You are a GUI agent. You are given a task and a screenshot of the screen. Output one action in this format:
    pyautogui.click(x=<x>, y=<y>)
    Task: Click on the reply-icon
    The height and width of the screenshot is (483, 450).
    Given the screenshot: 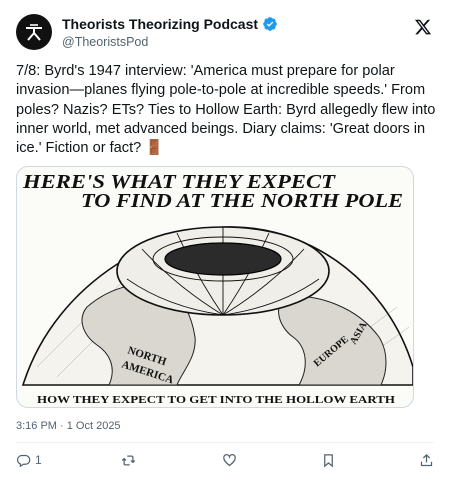 What is the action you would take?
    pyautogui.click(x=23, y=460)
    